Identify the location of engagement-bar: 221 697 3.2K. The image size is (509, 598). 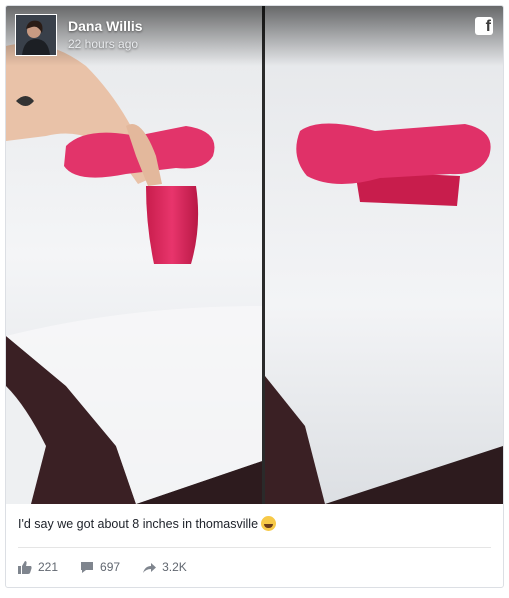
(102, 567).